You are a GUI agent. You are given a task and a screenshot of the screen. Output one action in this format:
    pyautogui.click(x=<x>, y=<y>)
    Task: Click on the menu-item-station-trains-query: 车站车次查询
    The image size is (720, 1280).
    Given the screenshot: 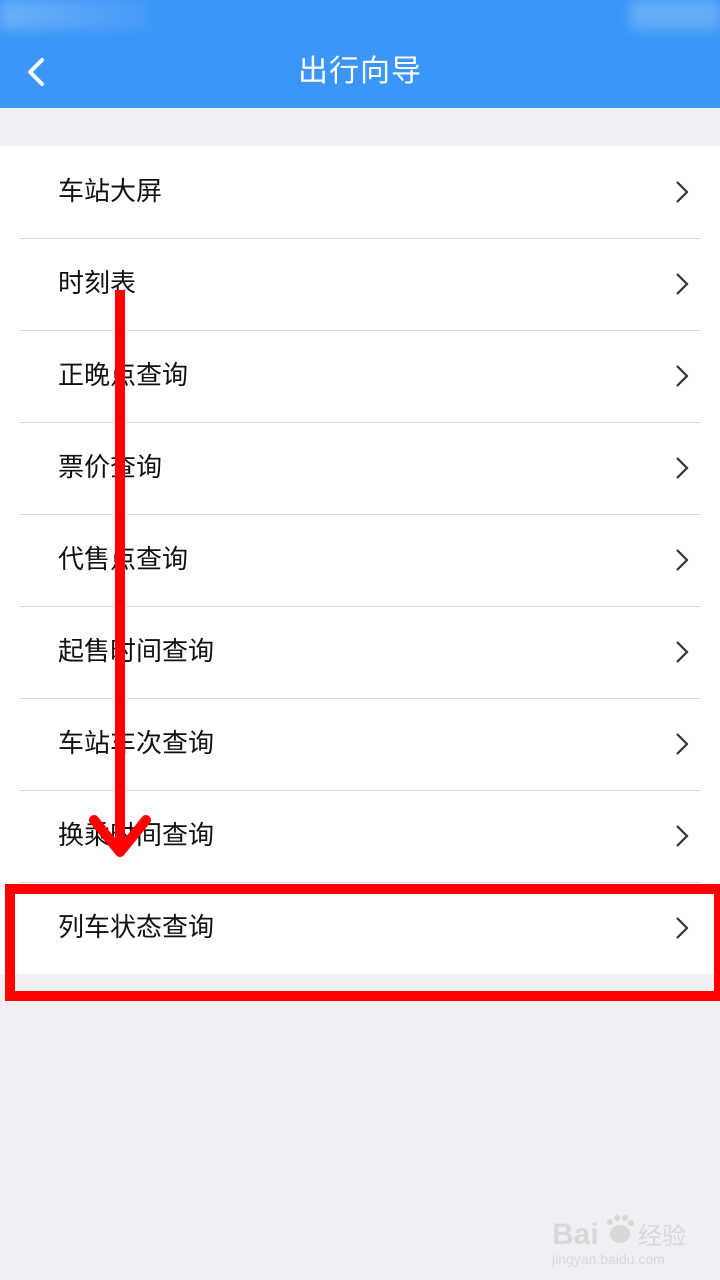 What is the action you would take?
    pyautogui.click(x=360, y=744)
    